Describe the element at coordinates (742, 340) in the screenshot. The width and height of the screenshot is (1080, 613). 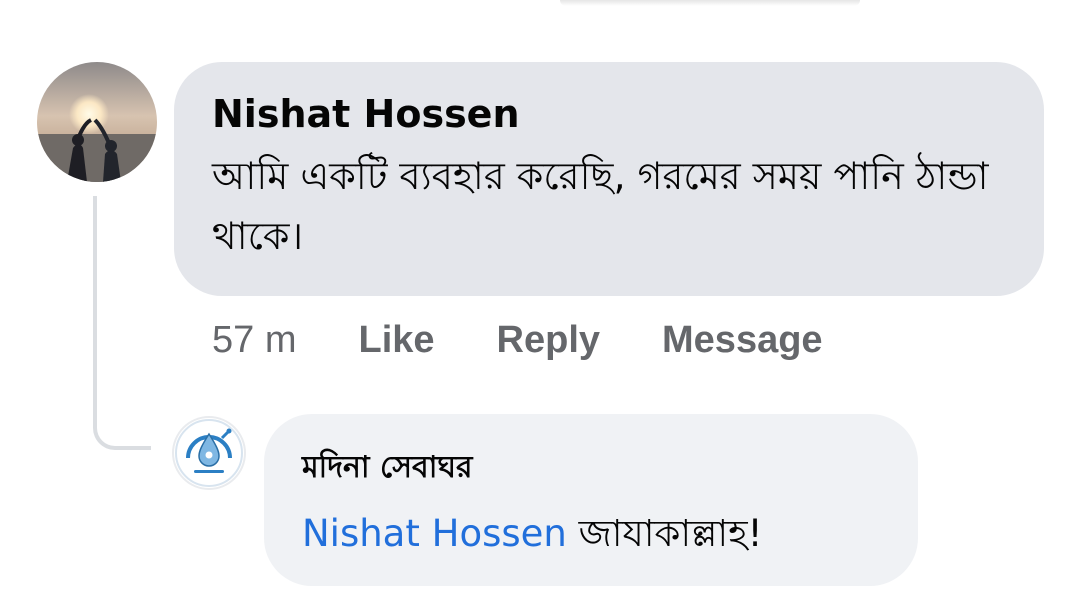
I see `message-button: Message` at that location.